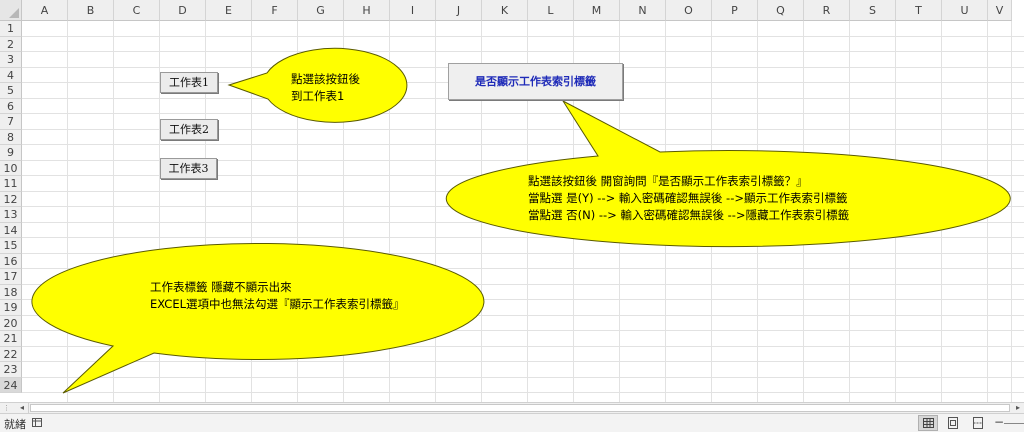  I want to click on callout-text-sheet1-note: 點選該按鈕後 到工作表1, so click(325, 88).